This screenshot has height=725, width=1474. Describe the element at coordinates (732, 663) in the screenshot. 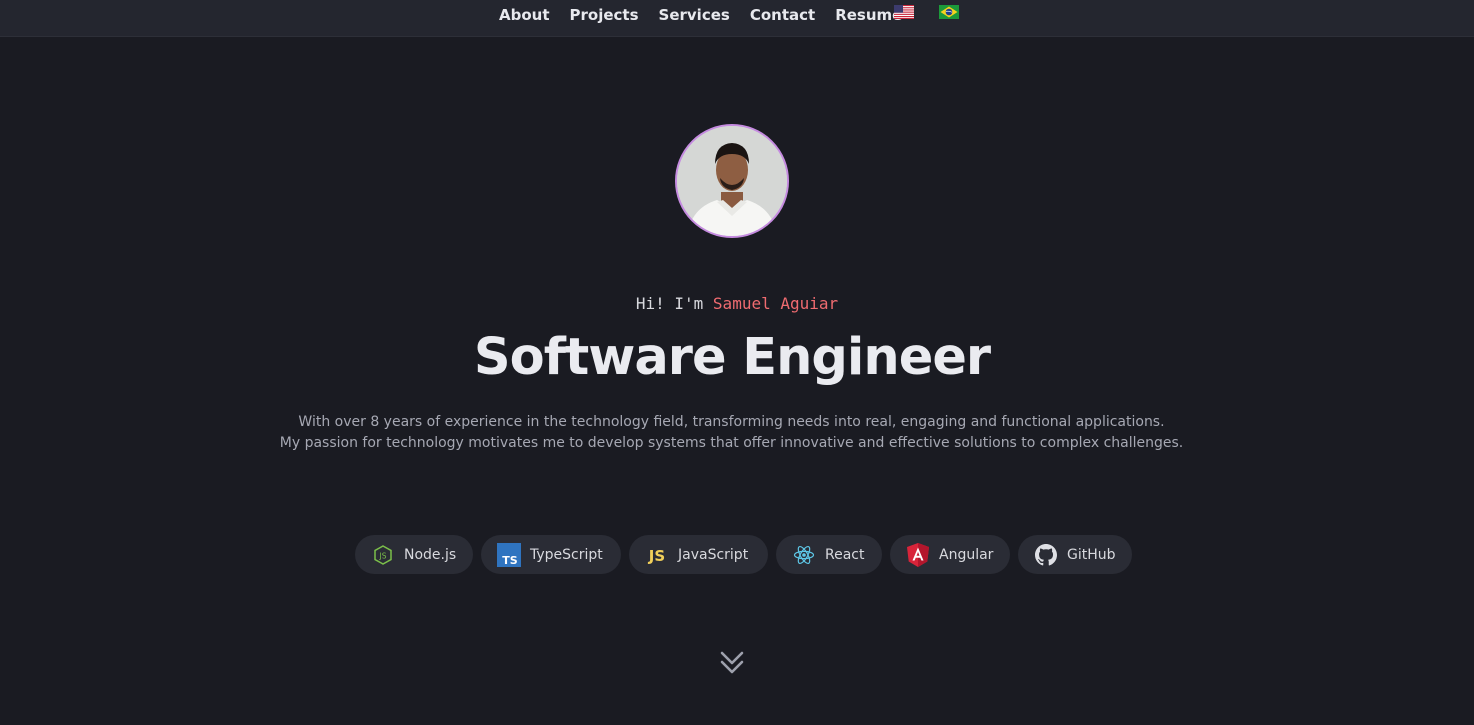

I see `chevron-double-down-icon` at that location.